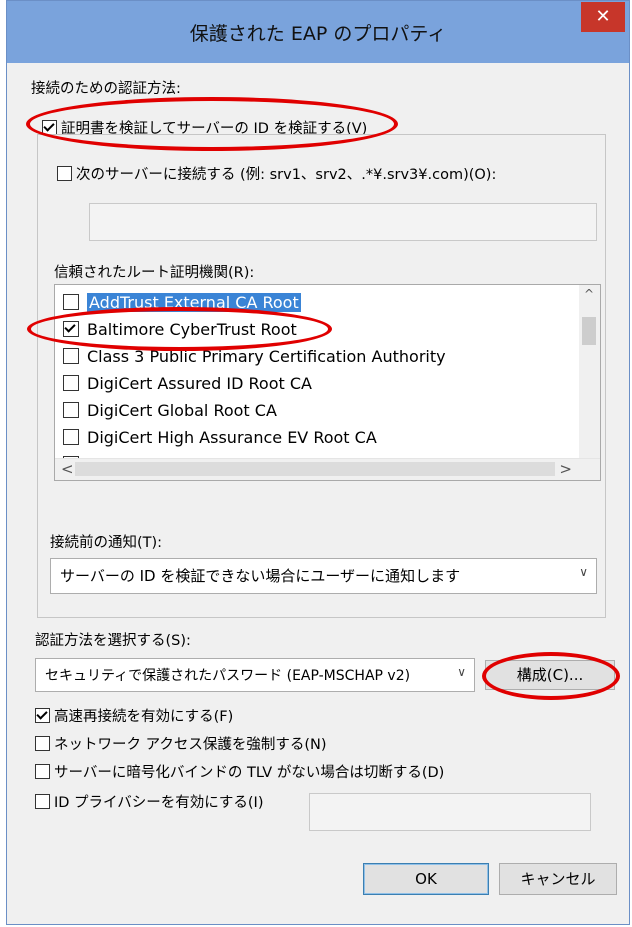  What do you see at coordinates (315, 469) in the screenshot?
I see `horizontal-scroll-thumb` at bounding box center [315, 469].